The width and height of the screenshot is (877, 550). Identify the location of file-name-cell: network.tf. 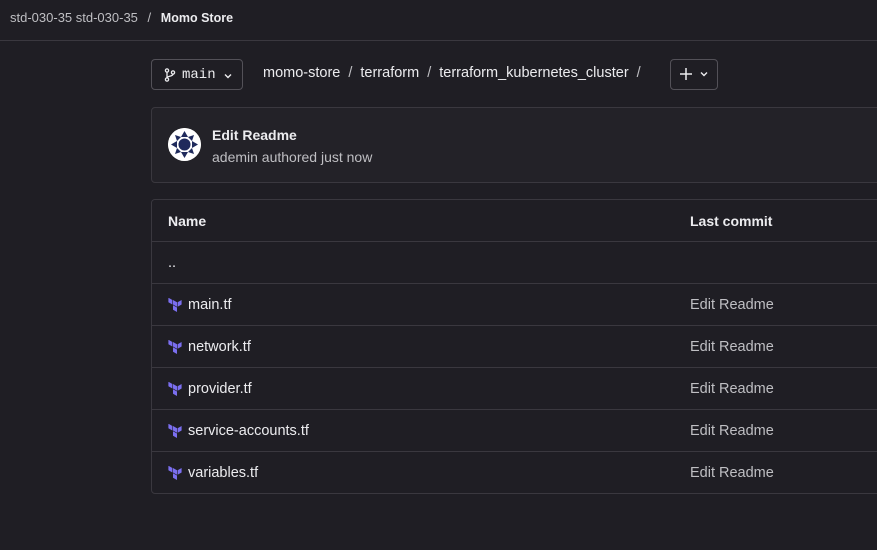
(209, 347).